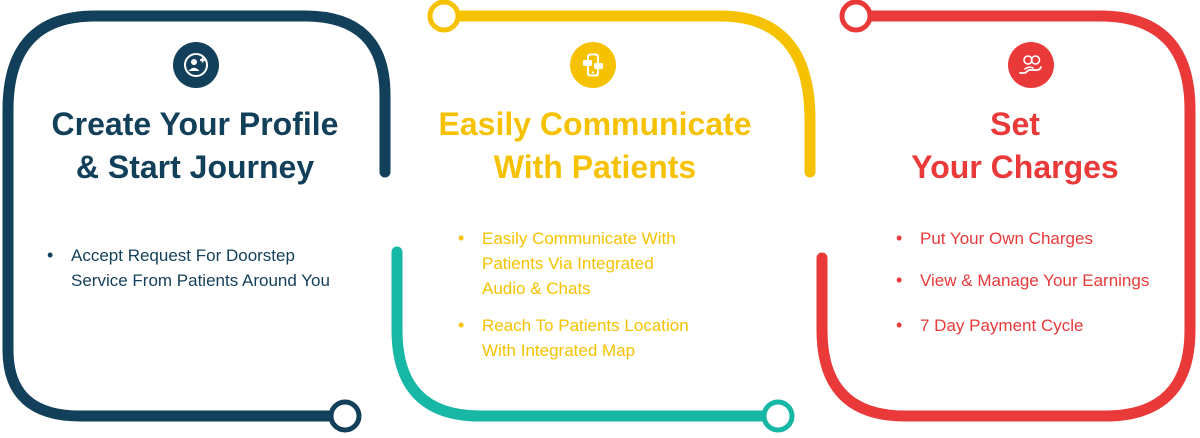 This screenshot has width=1200, height=438. I want to click on card-1-bullet-1-line-2: Service From Patients Around You, so click(200, 280).